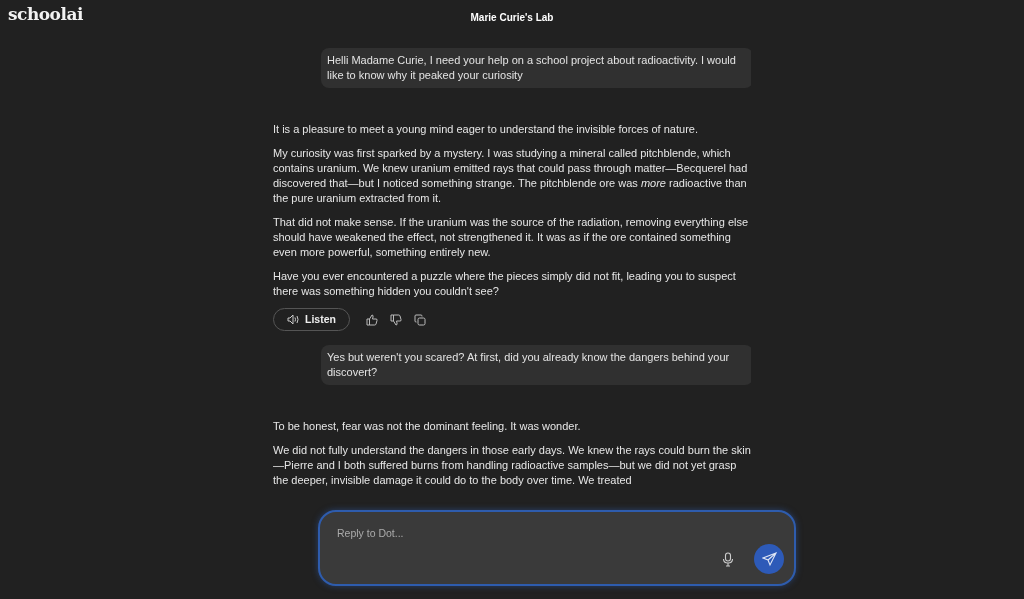 Image resolution: width=1024 pixels, height=599 pixels. I want to click on reply-paragraph: To be honest, fear was not the dominant feeling. It was wonder., so click(427, 426).